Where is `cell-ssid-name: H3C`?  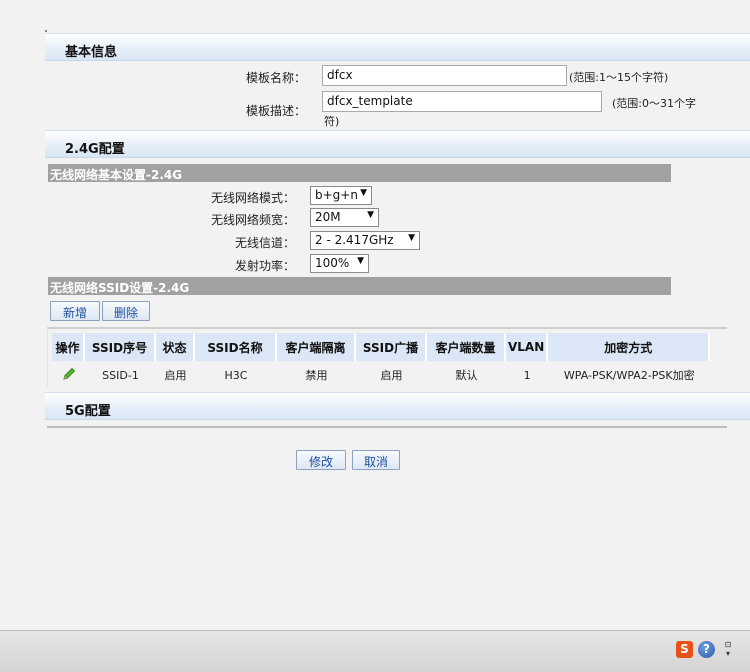 cell-ssid-name: H3C is located at coordinates (236, 375).